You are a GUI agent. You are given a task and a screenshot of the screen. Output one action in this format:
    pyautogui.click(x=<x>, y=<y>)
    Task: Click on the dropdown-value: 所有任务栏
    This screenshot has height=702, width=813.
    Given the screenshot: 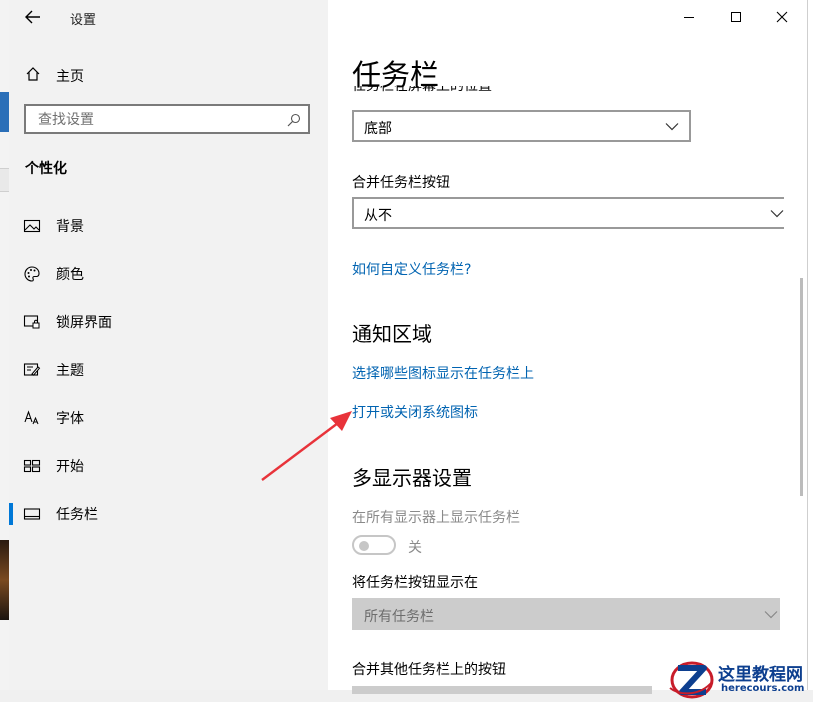 What is the action you would take?
    pyautogui.click(x=399, y=617)
    